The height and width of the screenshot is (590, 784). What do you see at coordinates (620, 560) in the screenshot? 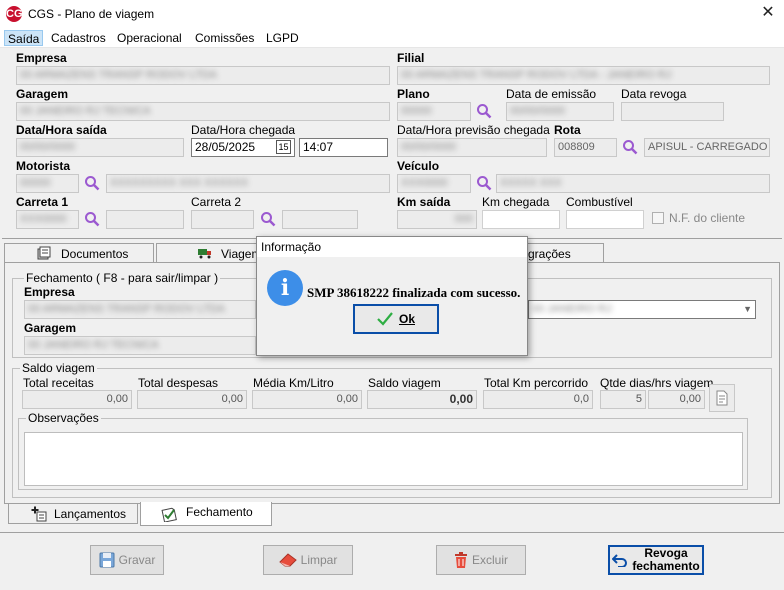
I see `undo-arrow-icon` at bounding box center [620, 560].